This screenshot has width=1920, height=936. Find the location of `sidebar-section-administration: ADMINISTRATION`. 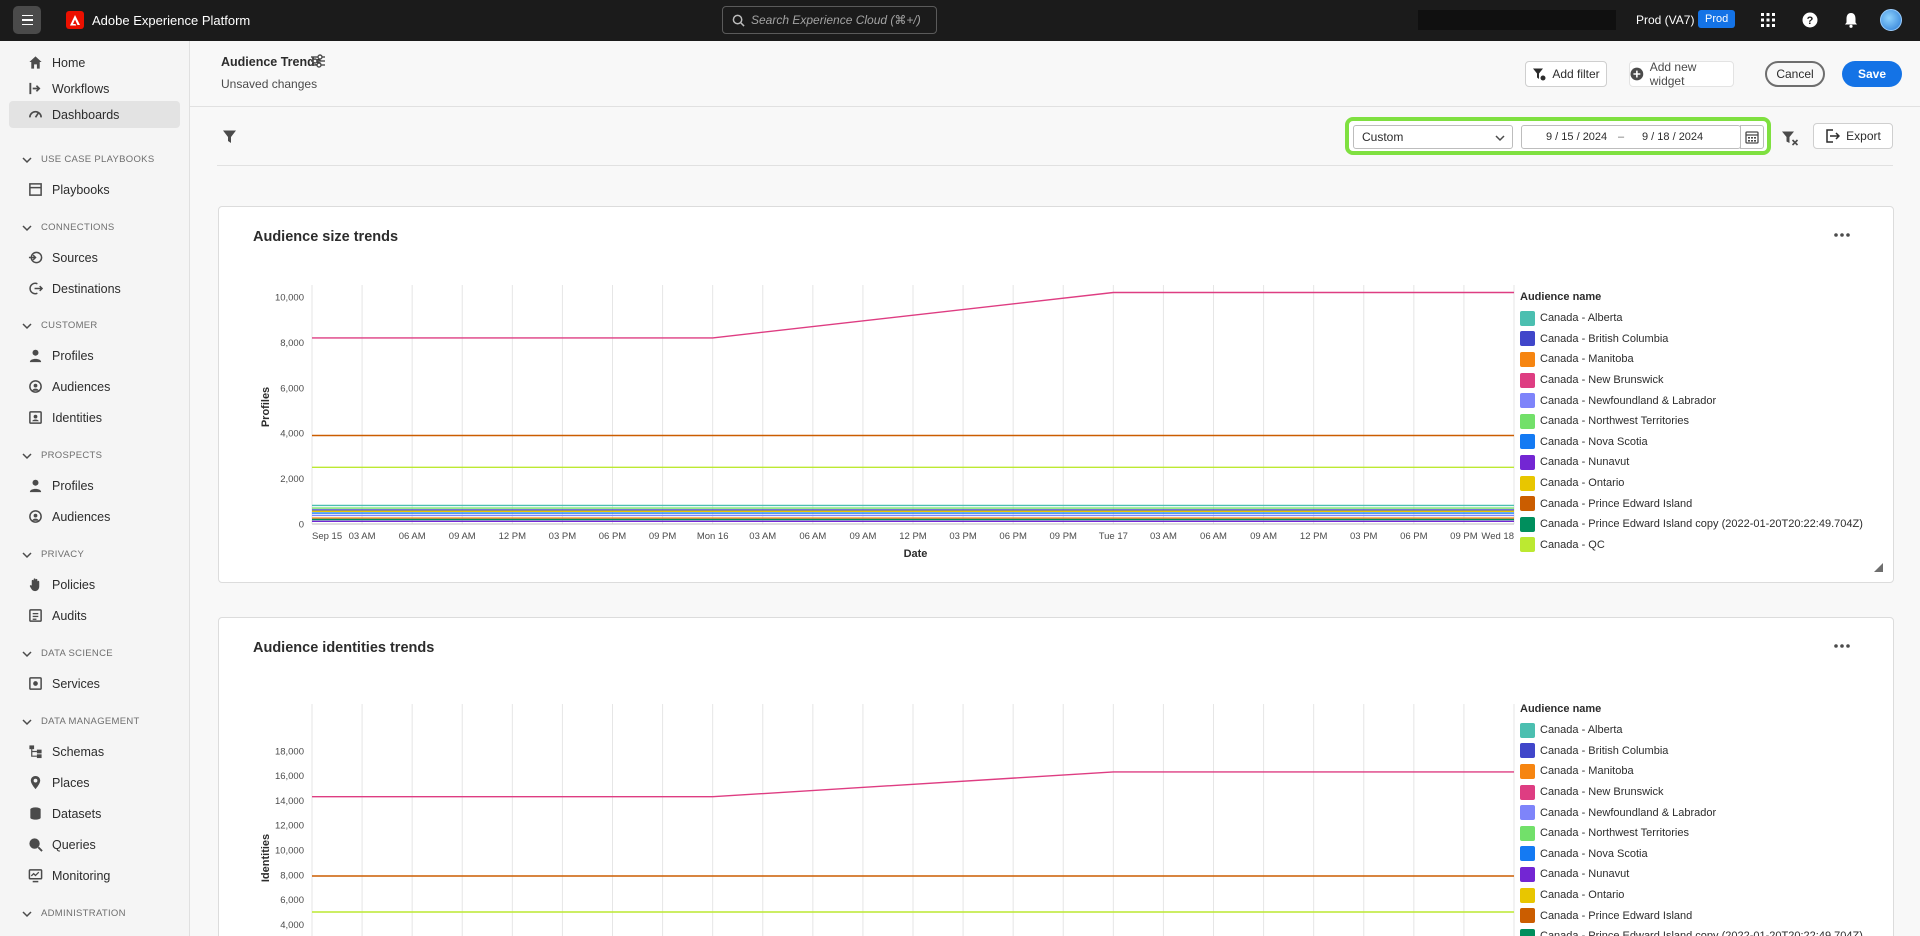

sidebar-section-administration: ADMINISTRATION is located at coordinates (74, 913).